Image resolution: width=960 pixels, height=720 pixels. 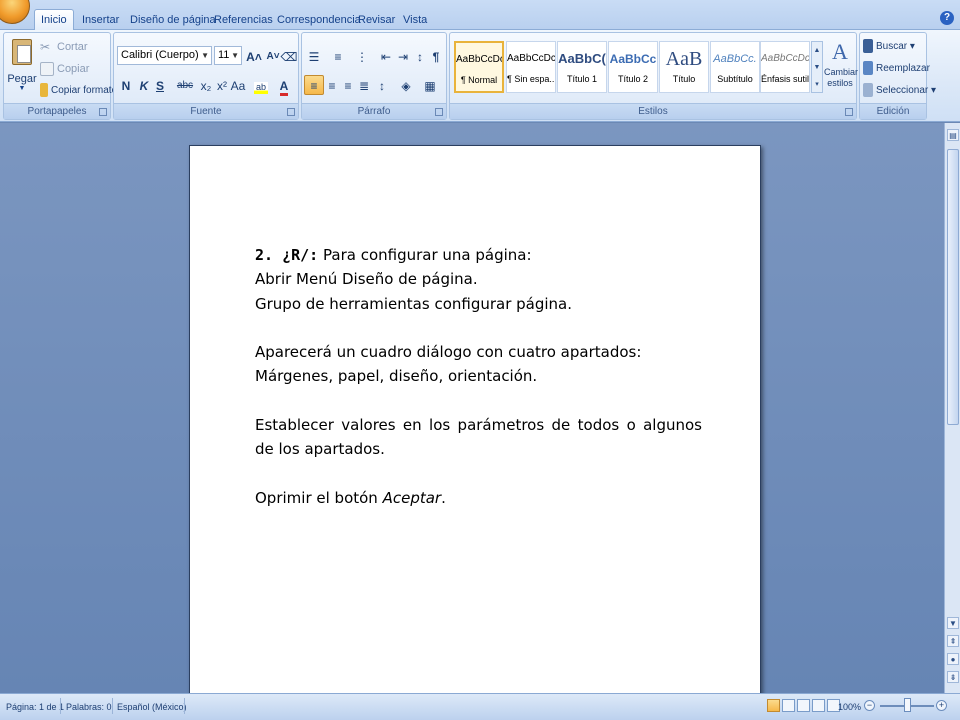 I want to click on select-button: Seleccionar ▾, so click(x=899, y=91).